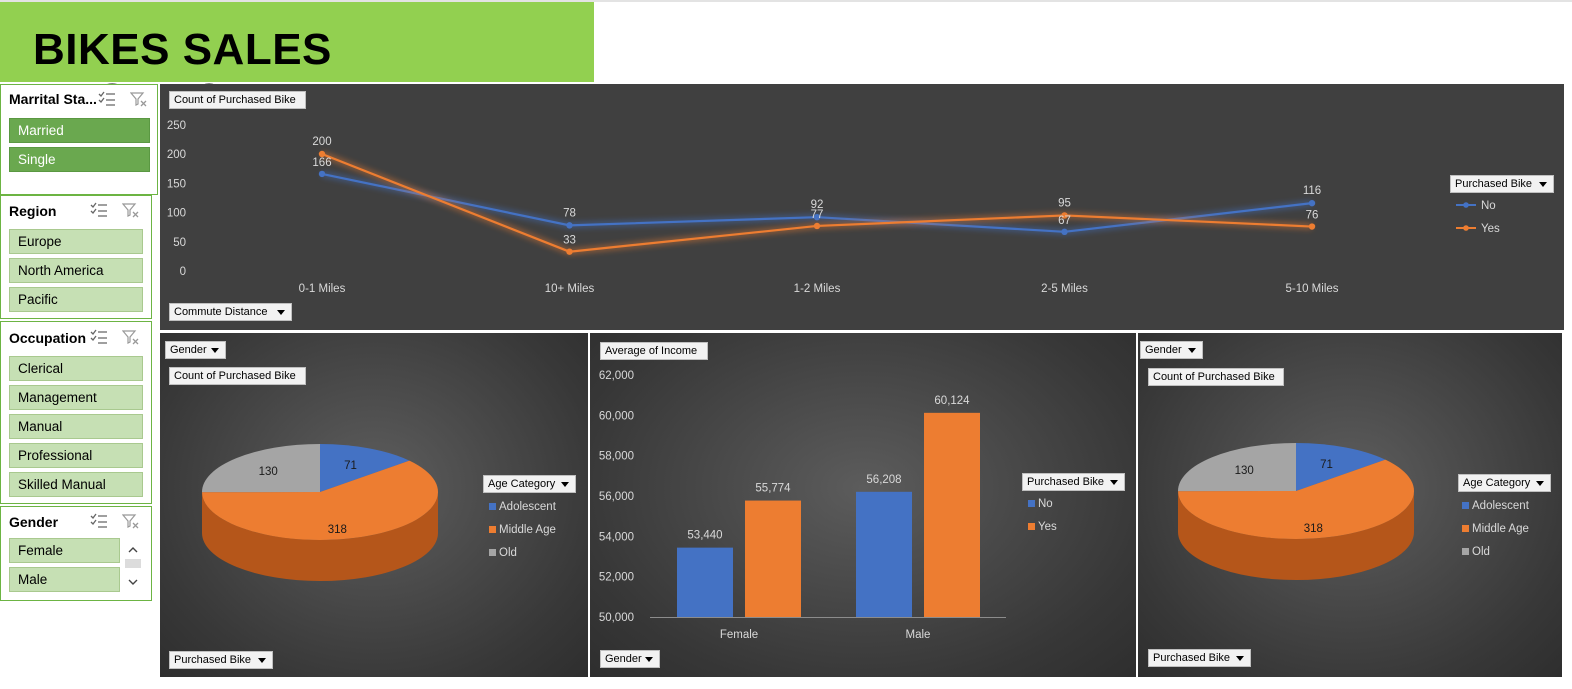  I want to click on slicer-item-manual: Manual, so click(76, 426).